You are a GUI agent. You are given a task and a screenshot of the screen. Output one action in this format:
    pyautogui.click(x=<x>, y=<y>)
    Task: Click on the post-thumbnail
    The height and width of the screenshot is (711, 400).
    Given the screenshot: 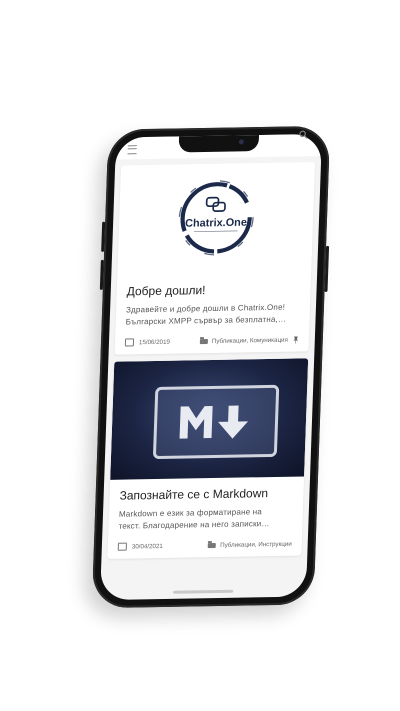 What is the action you would take?
    pyautogui.click(x=209, y=419)
    